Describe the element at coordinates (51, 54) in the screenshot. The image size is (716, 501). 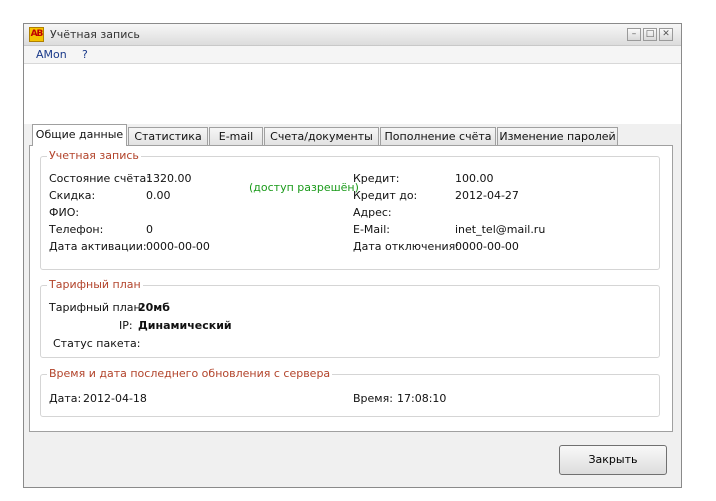
I see `menu-amon: AMon` at that location.